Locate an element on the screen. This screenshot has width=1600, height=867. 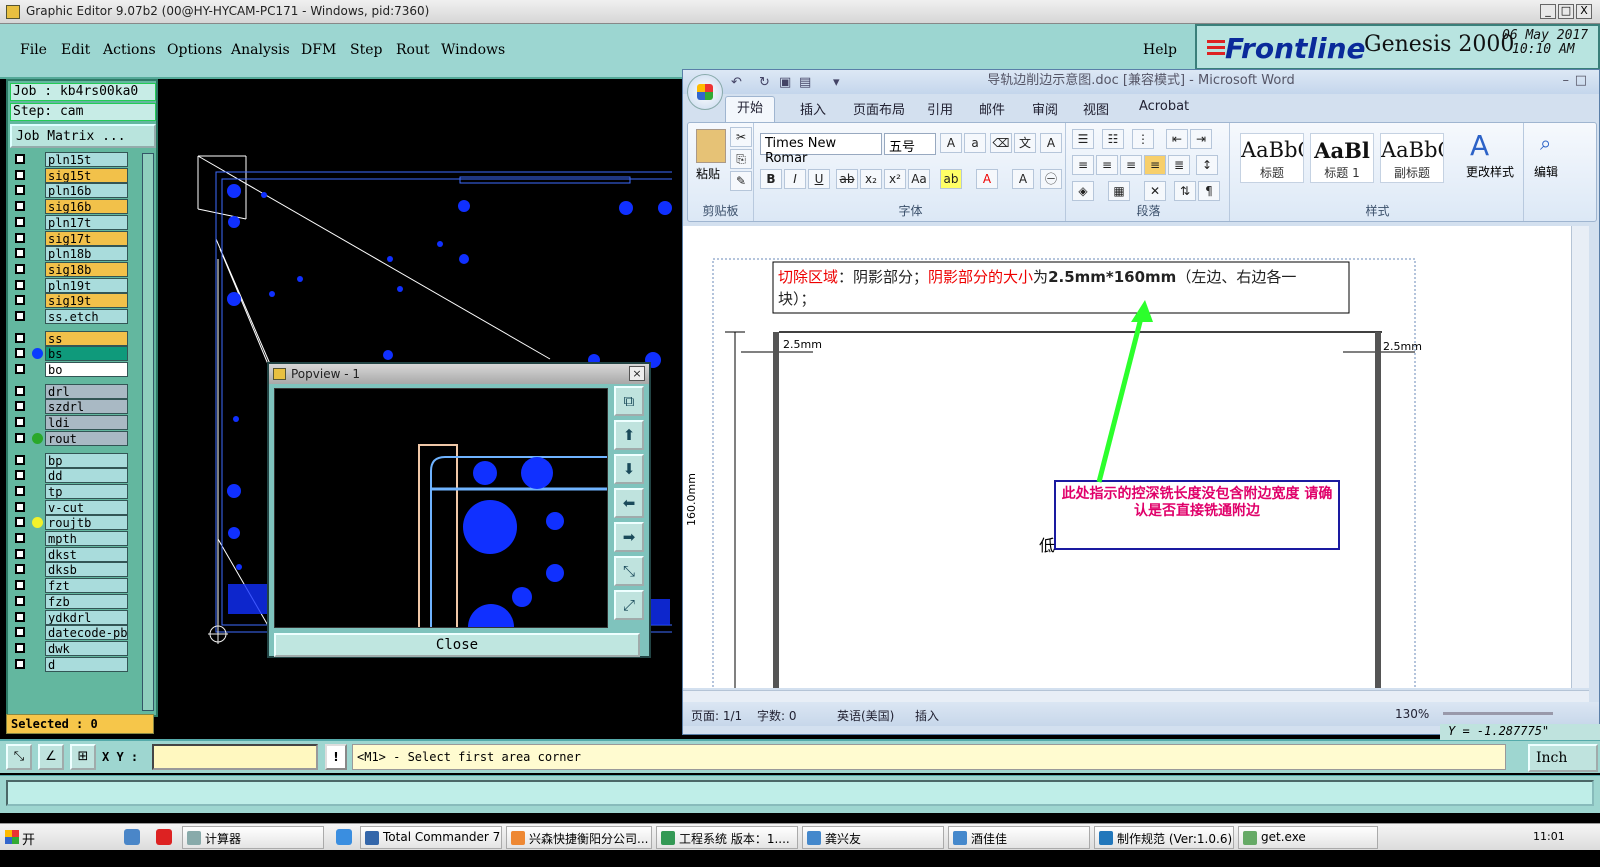
layer-row: mpth is located at coordinates (71, 538).